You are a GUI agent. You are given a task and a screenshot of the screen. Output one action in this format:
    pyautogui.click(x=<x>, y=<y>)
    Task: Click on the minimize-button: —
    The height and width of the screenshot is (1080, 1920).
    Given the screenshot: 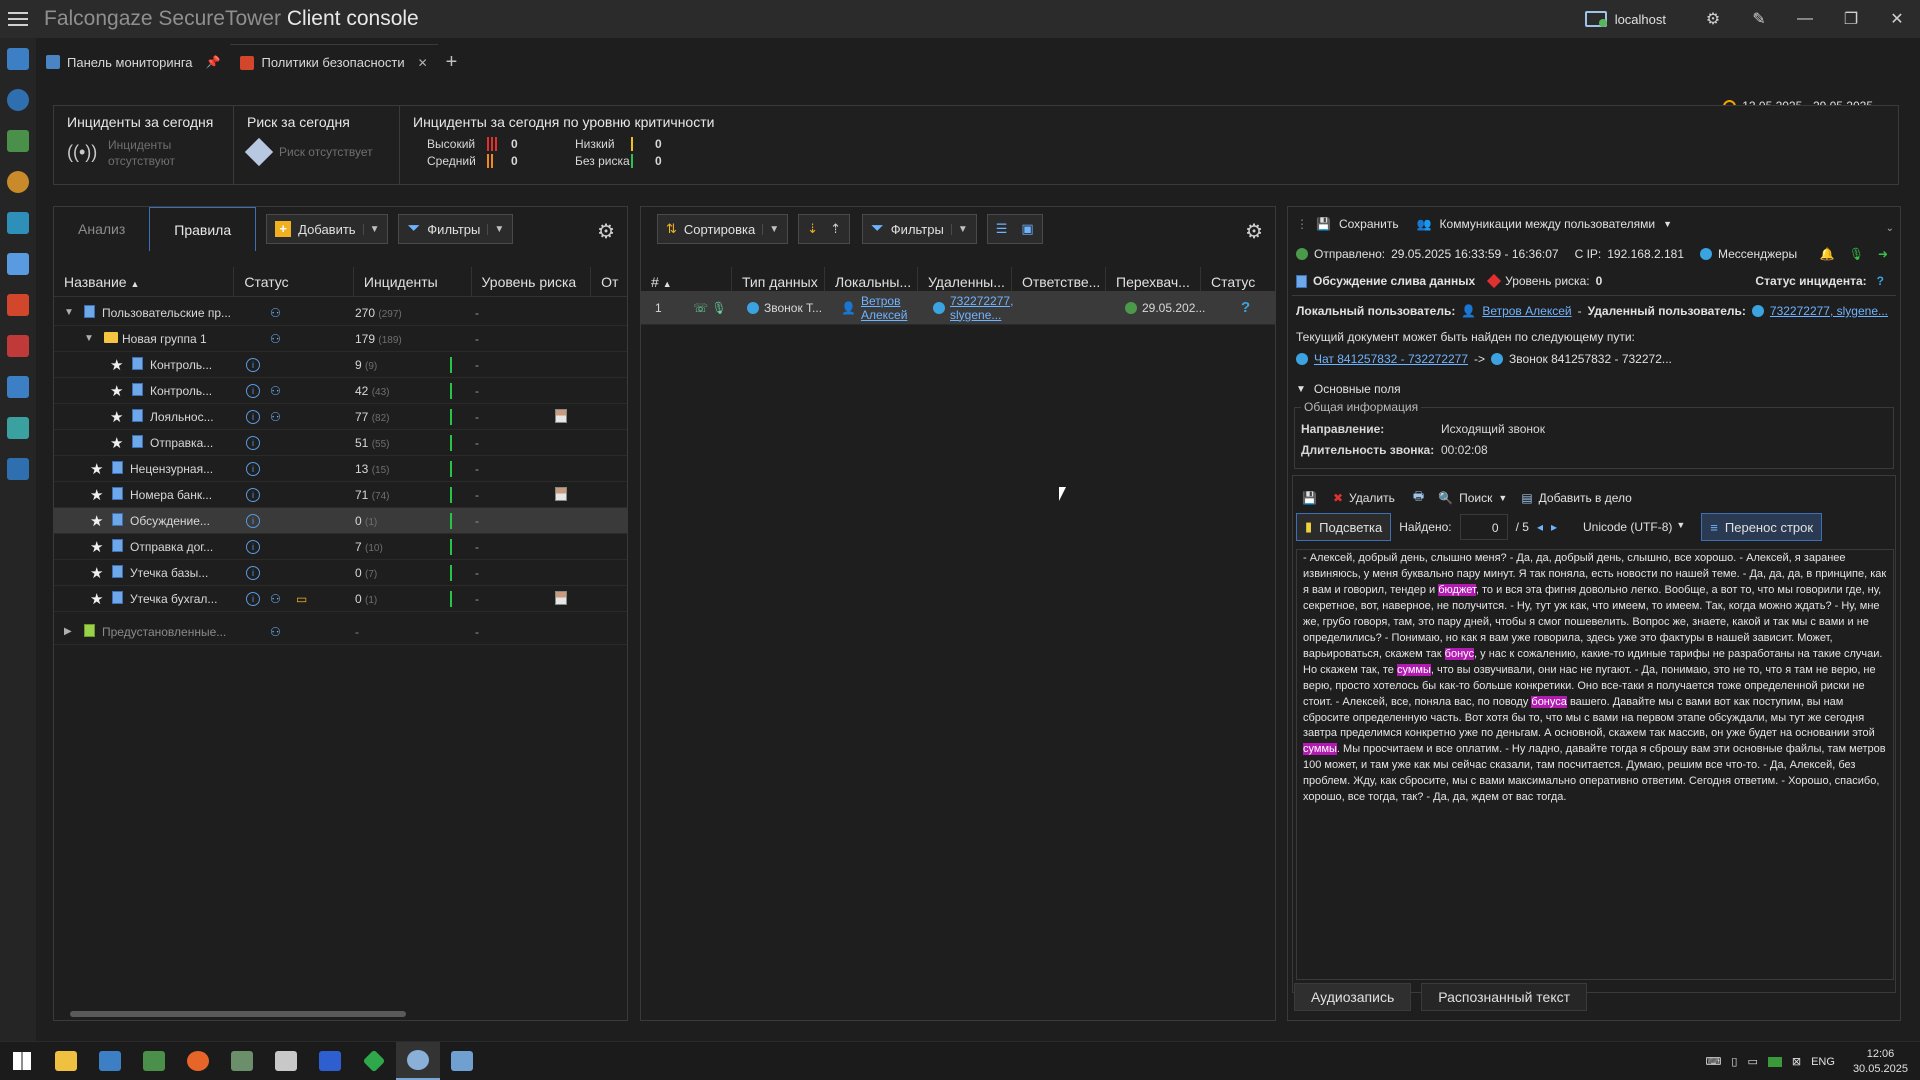 What is the action you would take?
    pyautogui.click(x=1805, y=19)
    